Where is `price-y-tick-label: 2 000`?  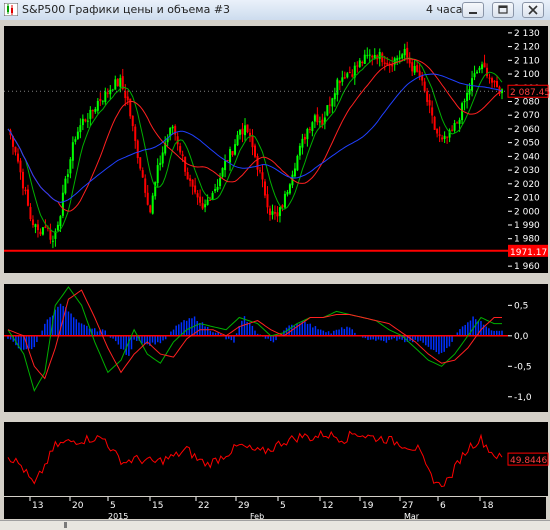
price-y-tick-label: 2 000 is located at coordinates (527, 212).